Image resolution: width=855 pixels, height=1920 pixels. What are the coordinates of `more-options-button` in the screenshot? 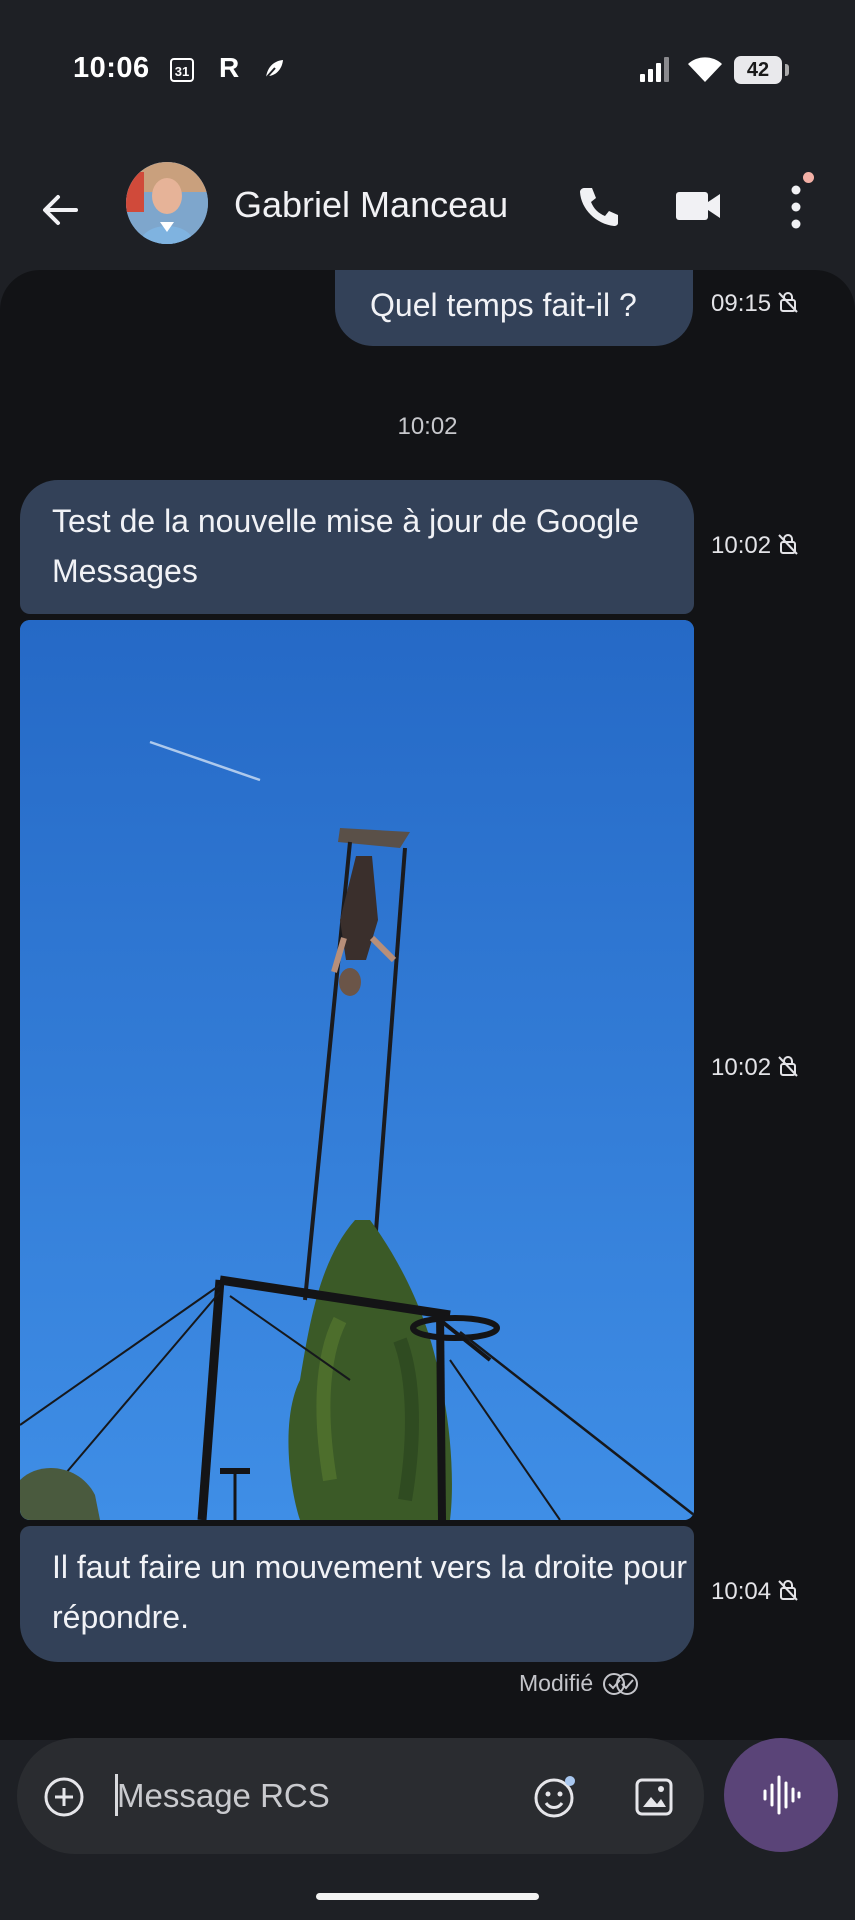 It's located at (796, 207).